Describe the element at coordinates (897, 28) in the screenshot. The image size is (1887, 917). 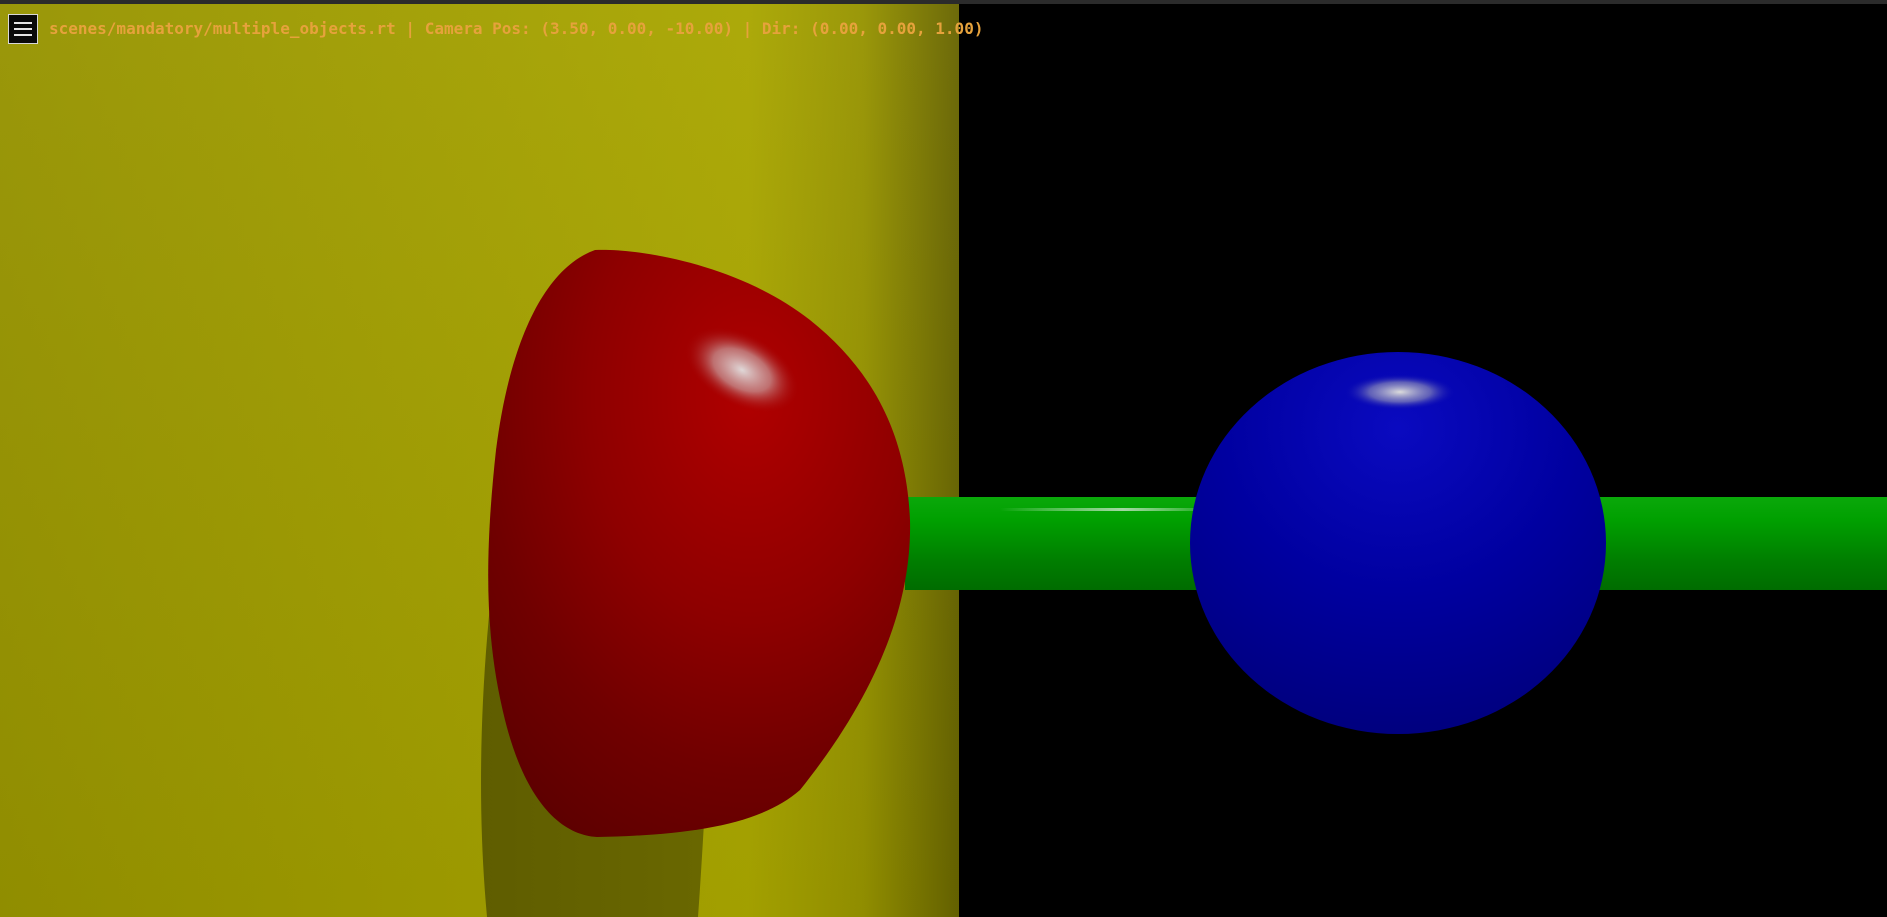
I see `dir-value: (0.00, 0.00, 1.00)` at that location.